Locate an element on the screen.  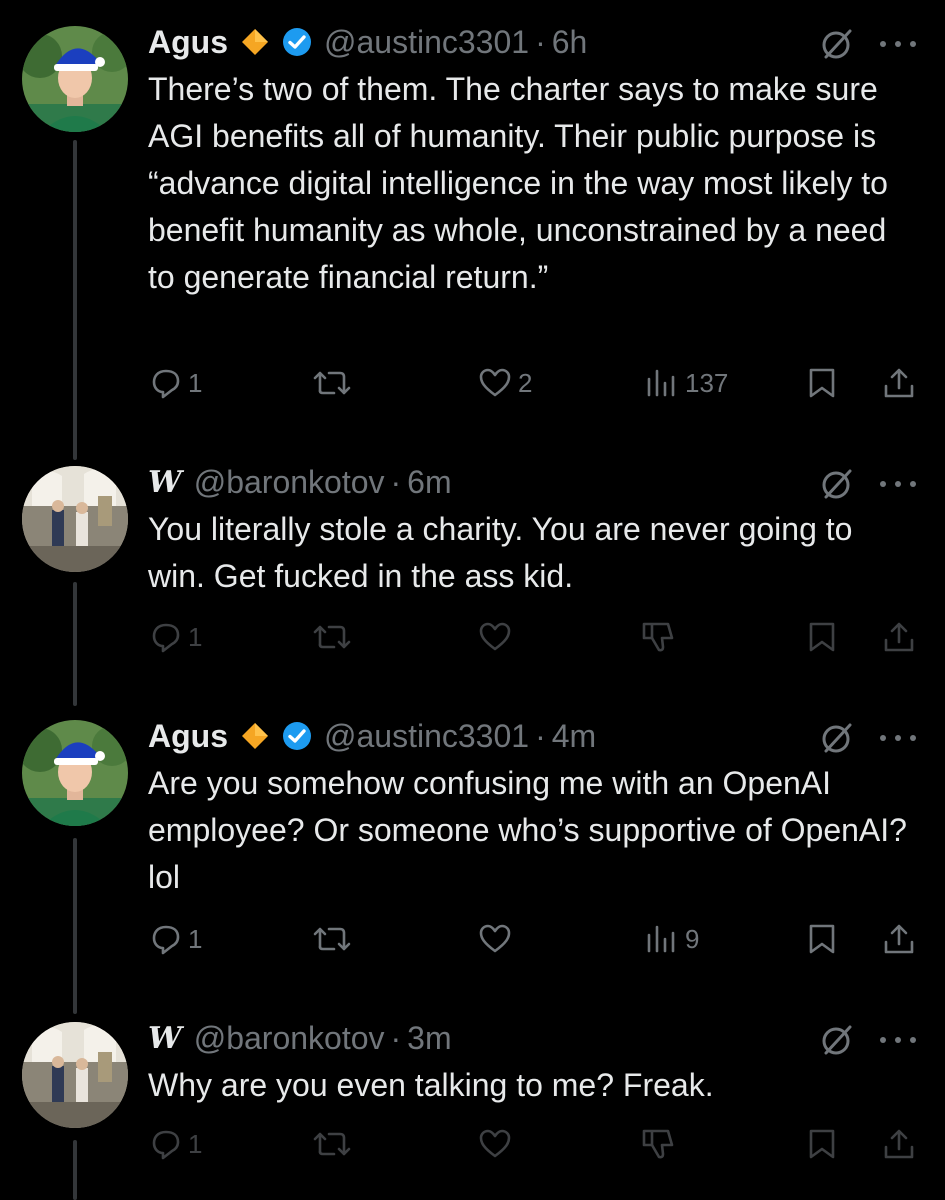
views-button: 9 is located at coordinates (672, 939).